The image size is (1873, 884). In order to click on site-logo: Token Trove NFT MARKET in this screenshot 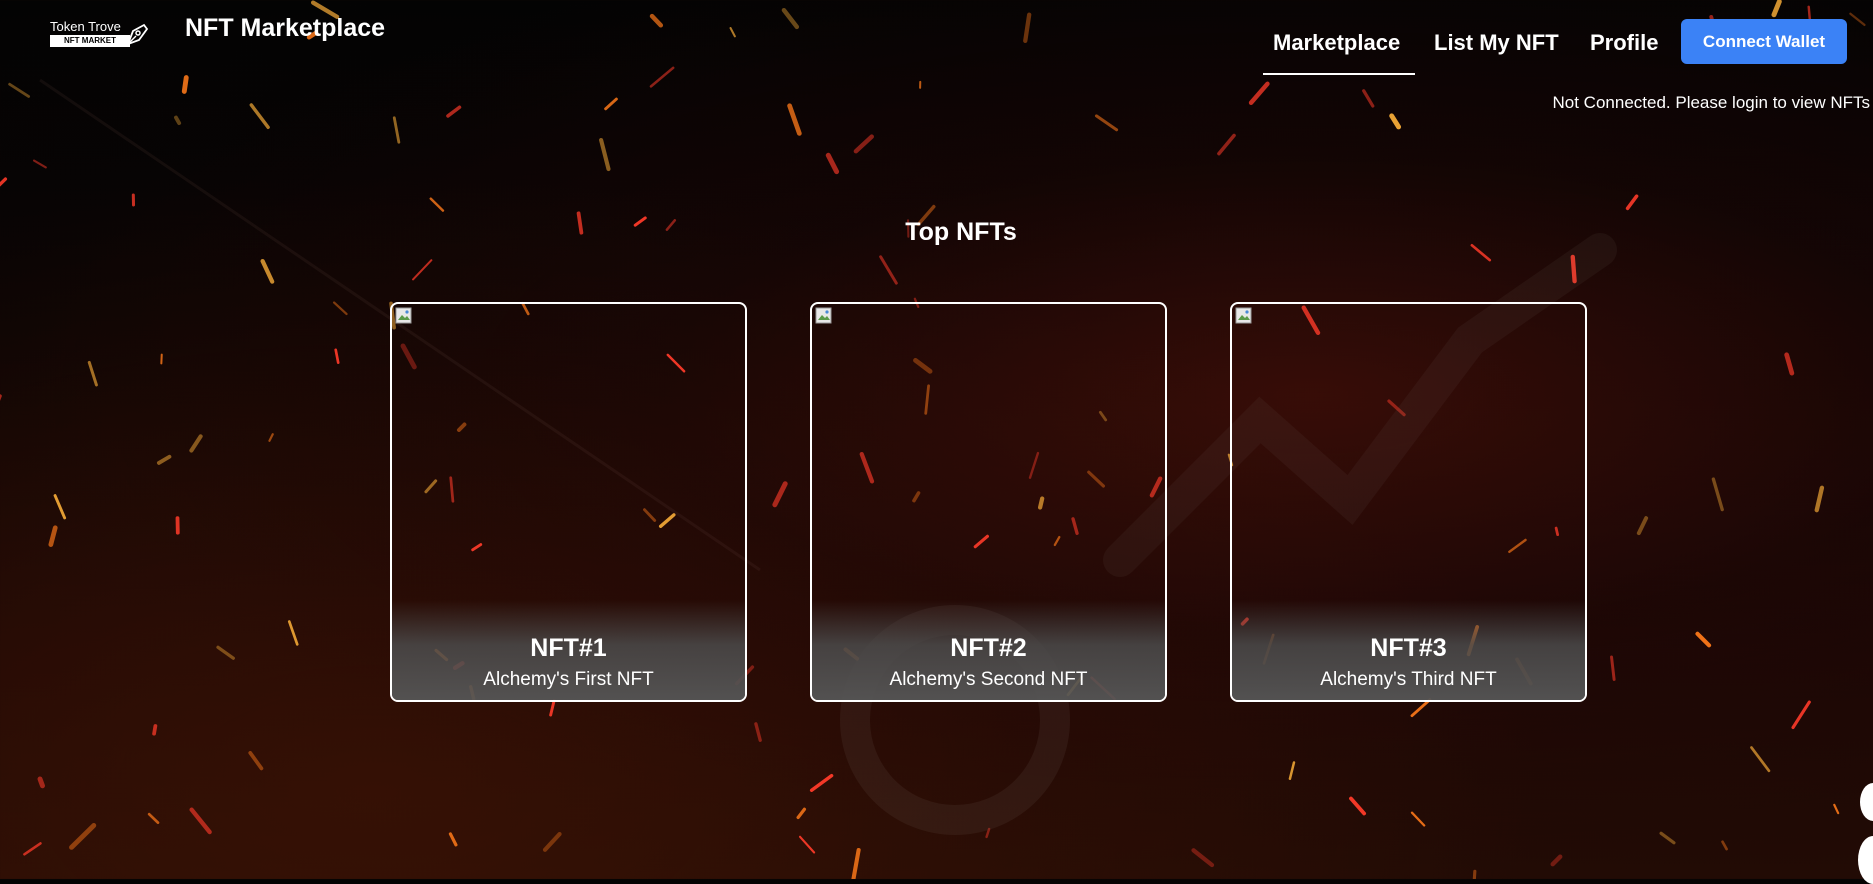, I will do `click(100, 36)`.